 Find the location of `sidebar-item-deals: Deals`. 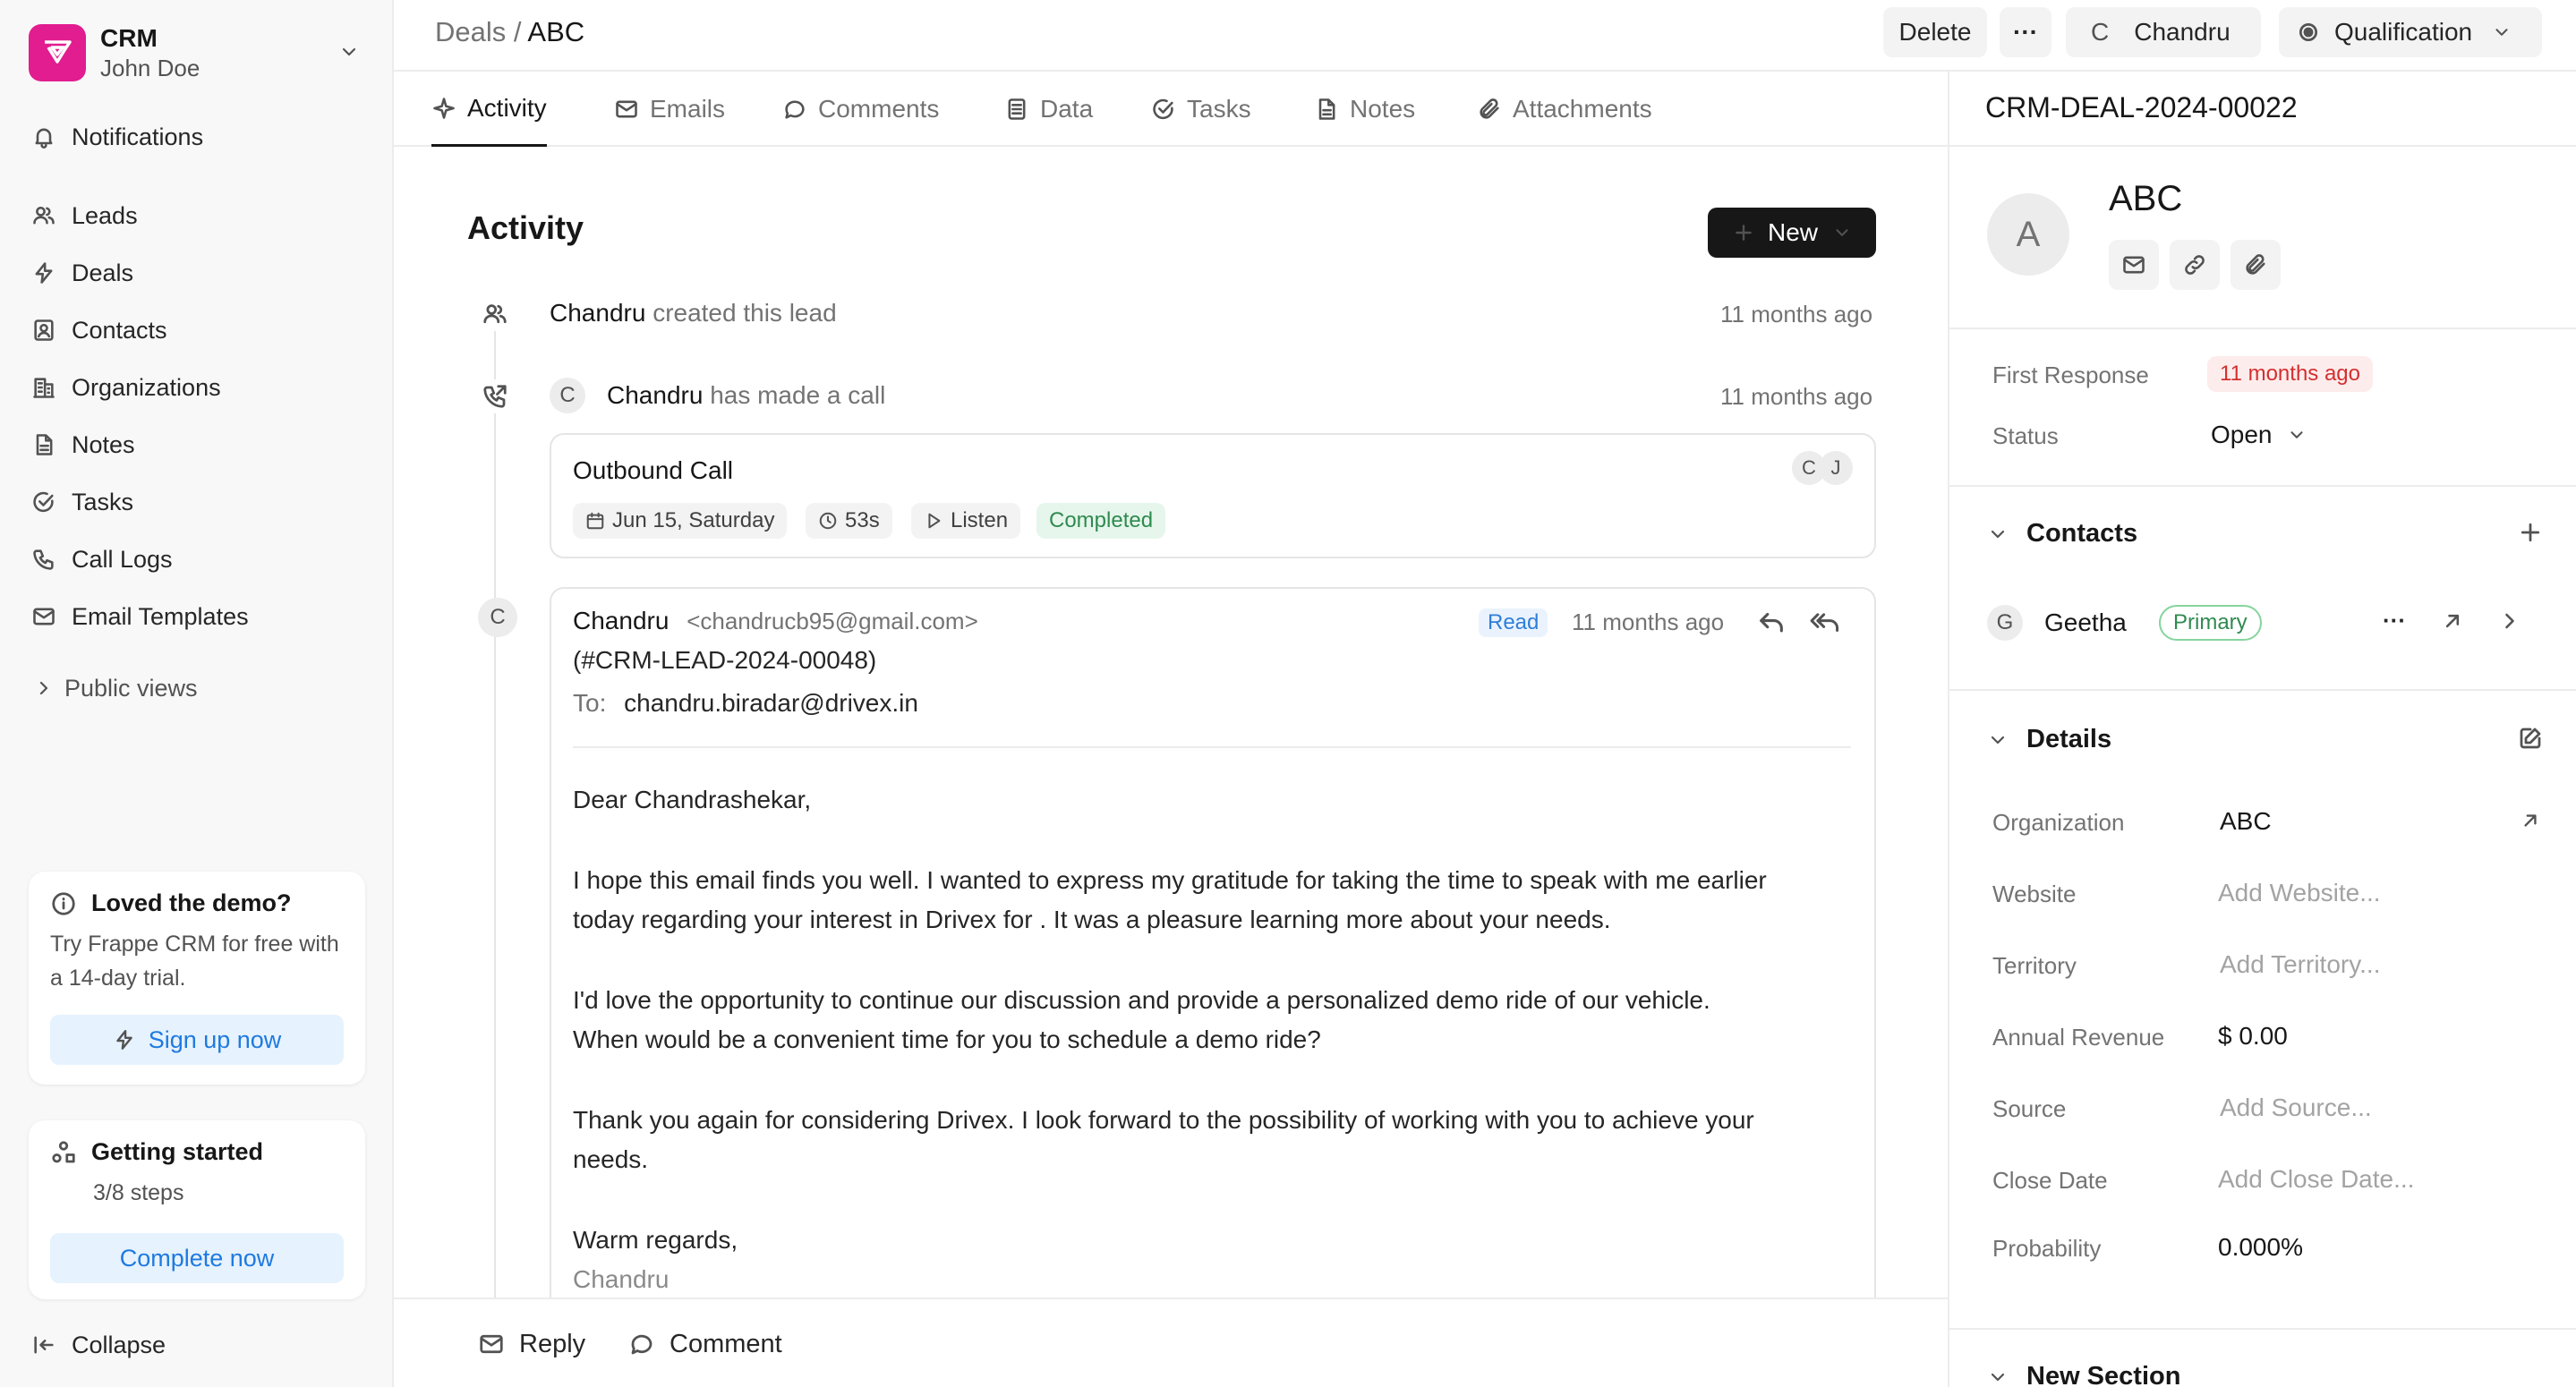

sidebar-item-deals: Deals is located at coordinates (197, 273).